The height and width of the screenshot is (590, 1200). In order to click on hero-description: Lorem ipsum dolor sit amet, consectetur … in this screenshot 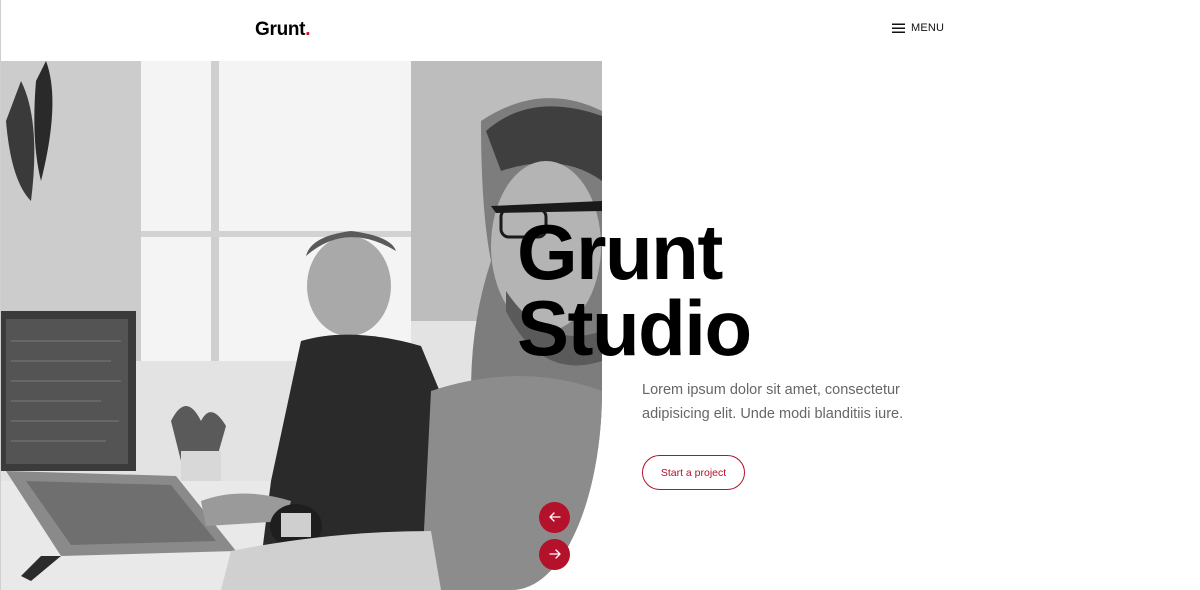, I will do `click(773, 402)`.